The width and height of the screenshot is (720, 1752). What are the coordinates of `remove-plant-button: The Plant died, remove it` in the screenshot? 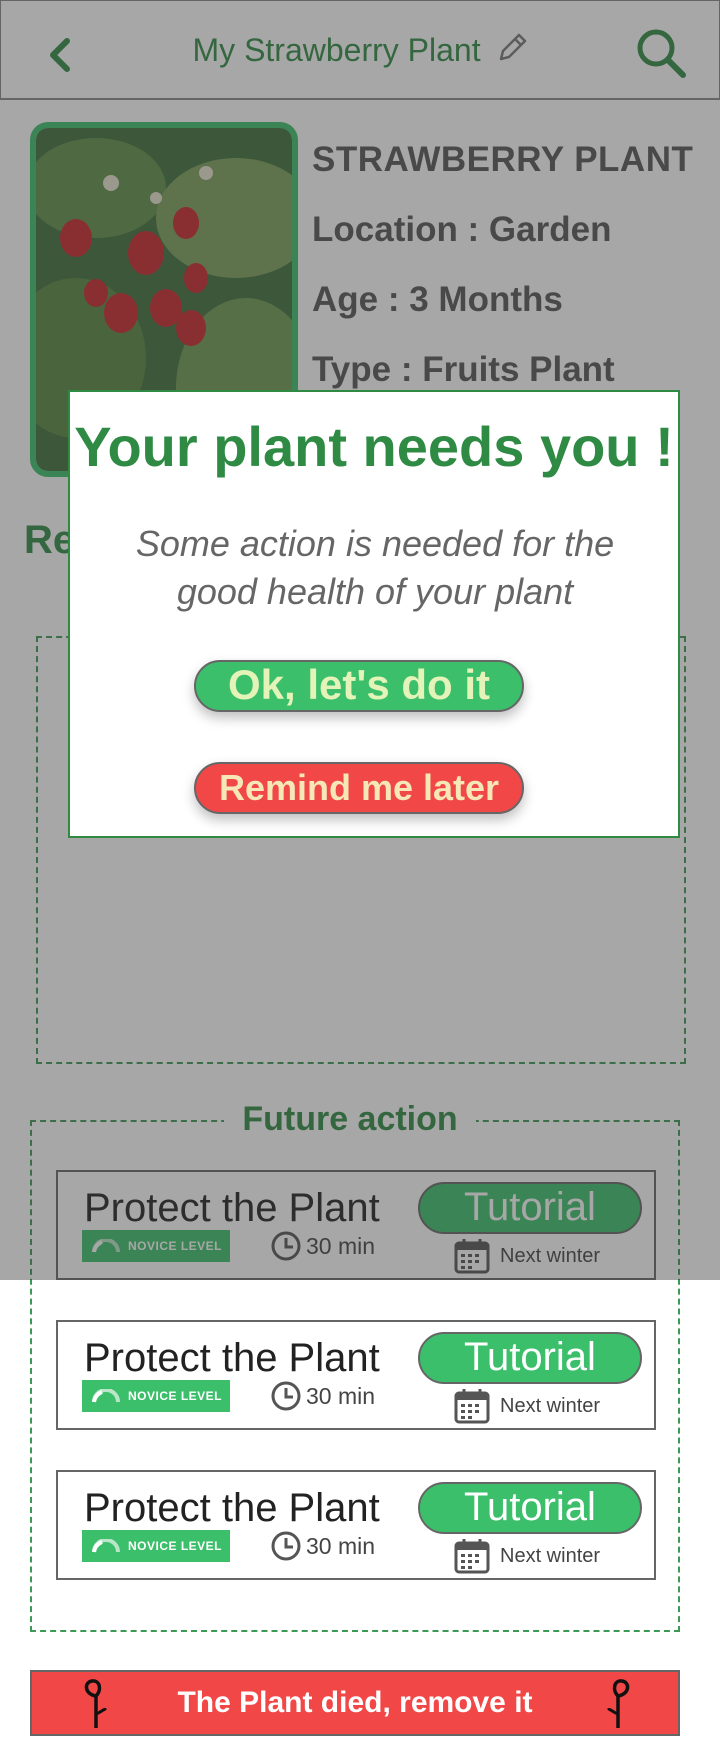 It's located at (355, 1703).